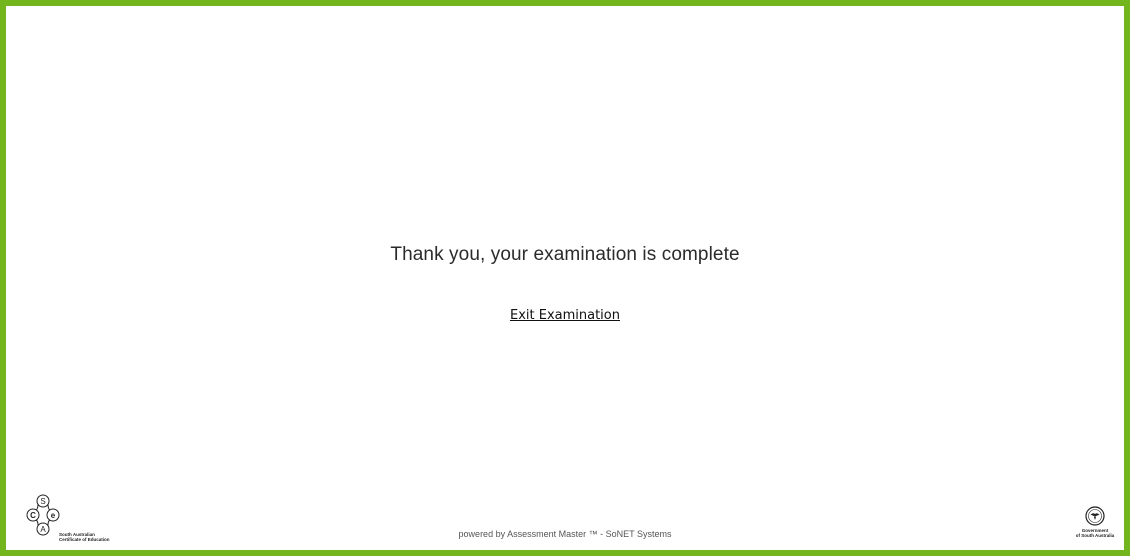 This screenshot has height=556, width=1130. What do you see at coordinates (1095, 535) in the screenshot?
I see `gov-line2: of South Australia` at bounding box center [1095, 535].